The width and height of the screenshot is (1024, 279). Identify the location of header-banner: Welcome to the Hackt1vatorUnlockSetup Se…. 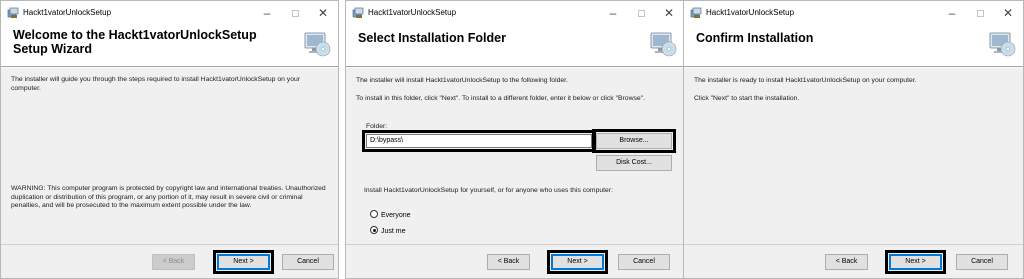
(169, 46).